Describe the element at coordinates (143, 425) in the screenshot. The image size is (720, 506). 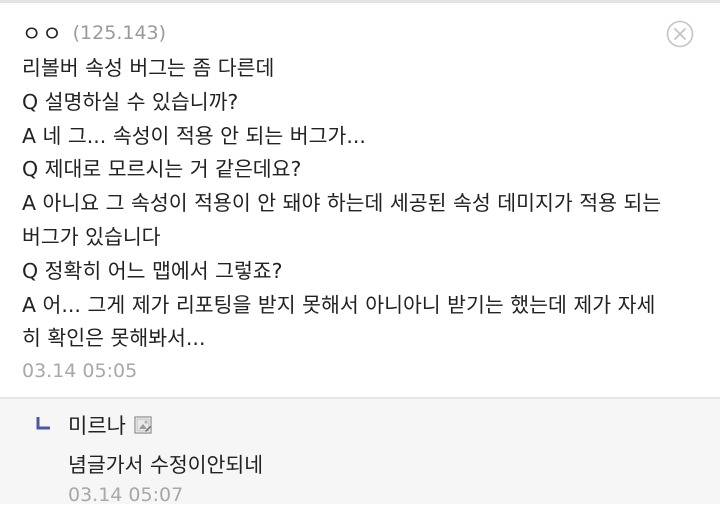
I see `member-badge-icon` at that location.